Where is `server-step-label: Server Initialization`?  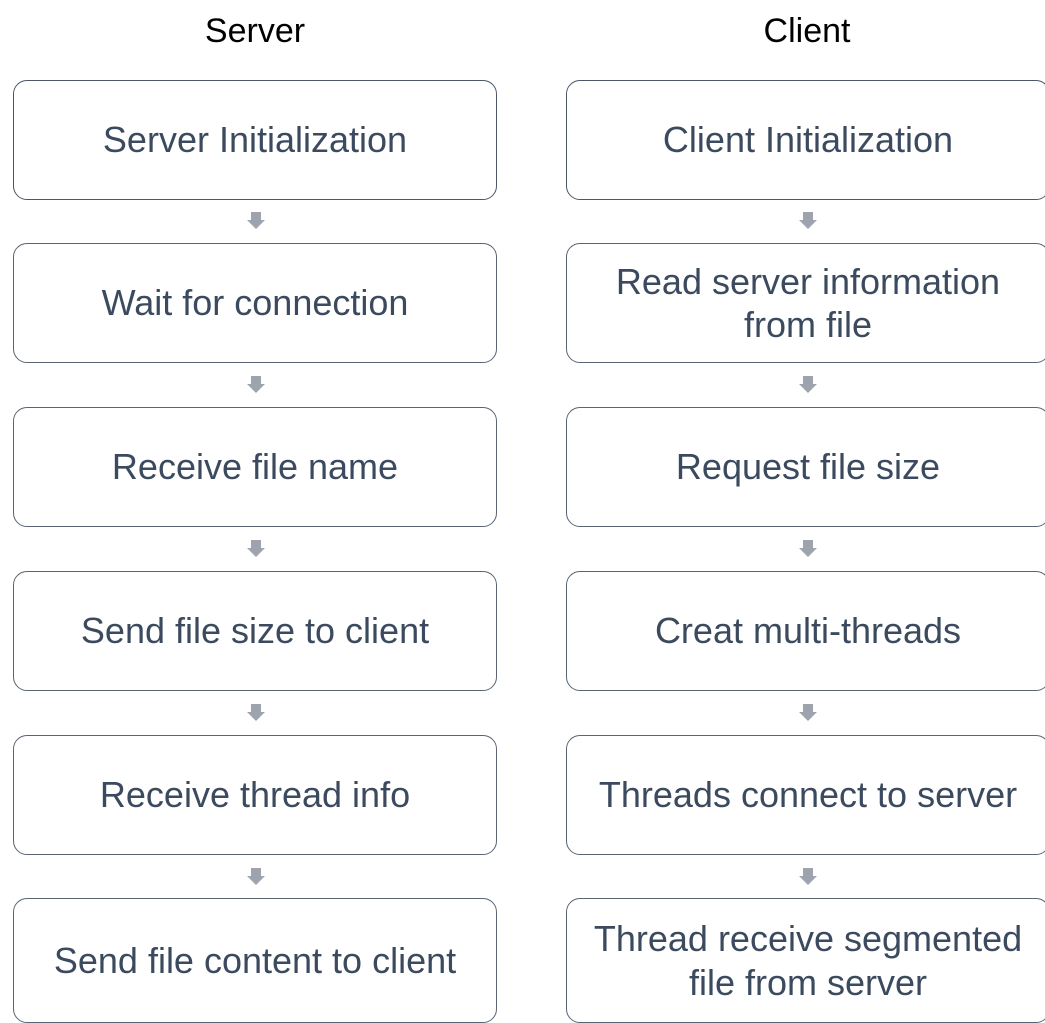
server-step-label: Server Initialization is located at coordinates (255, 140).